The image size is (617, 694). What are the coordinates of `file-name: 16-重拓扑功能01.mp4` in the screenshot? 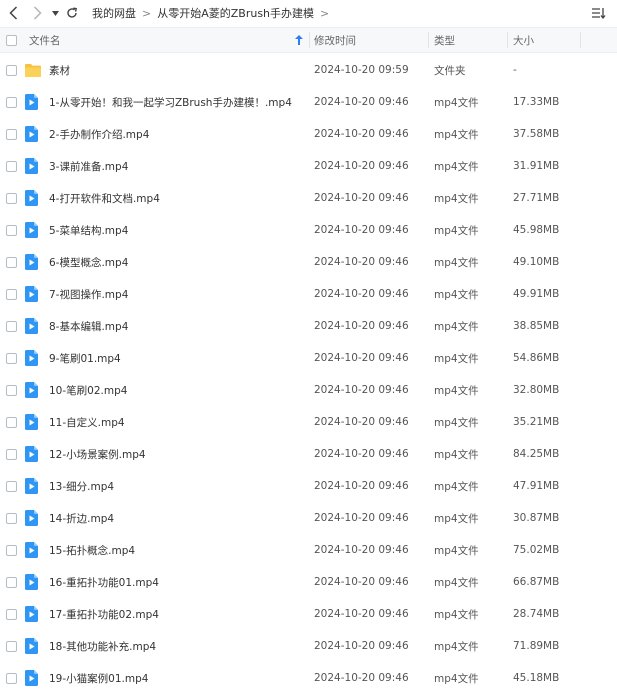 It's located at (104, 582).